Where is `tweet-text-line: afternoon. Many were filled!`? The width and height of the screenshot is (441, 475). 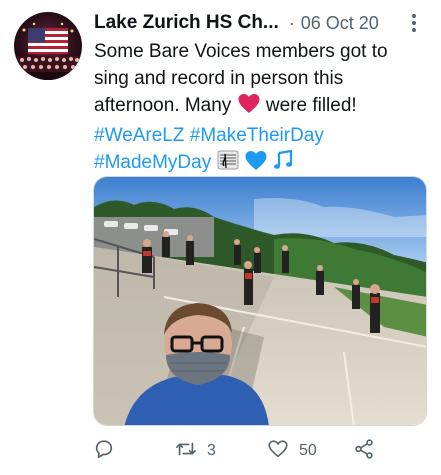 tweet-text-line: afternoon. Many were filled! is located at coordinates (261, 107).